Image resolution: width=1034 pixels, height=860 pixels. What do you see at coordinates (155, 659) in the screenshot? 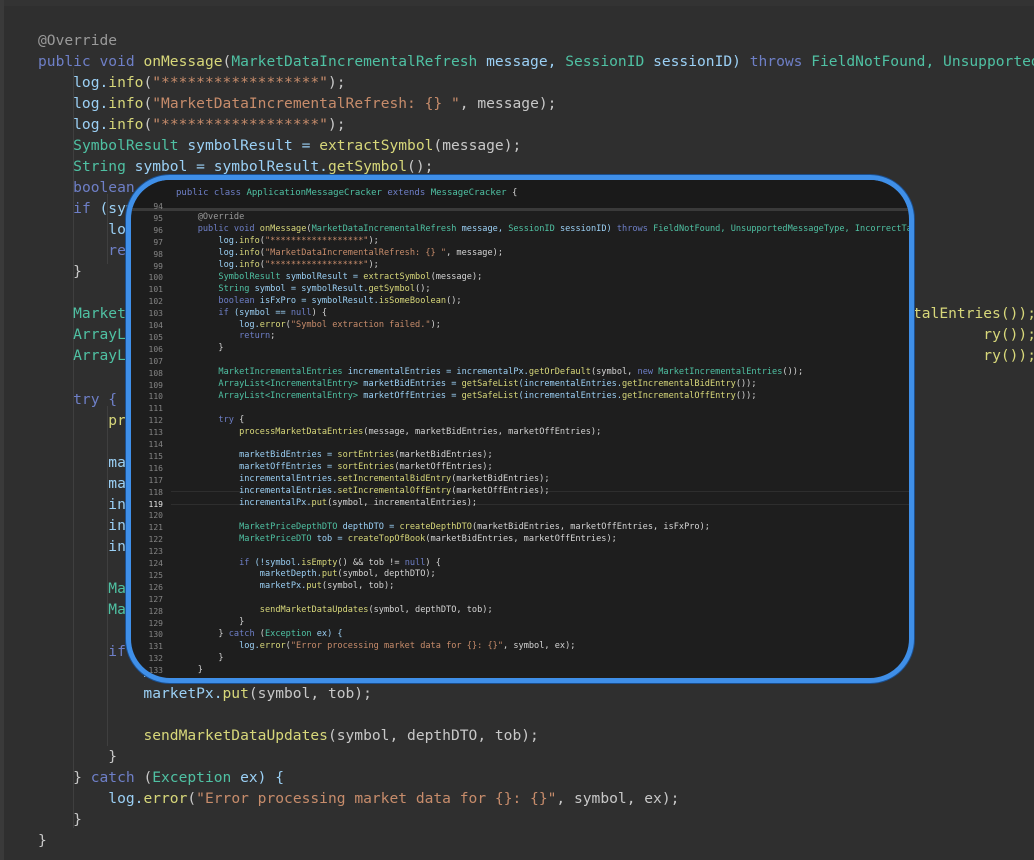
I see `line-number: 132` at bounding box center [155, 659].